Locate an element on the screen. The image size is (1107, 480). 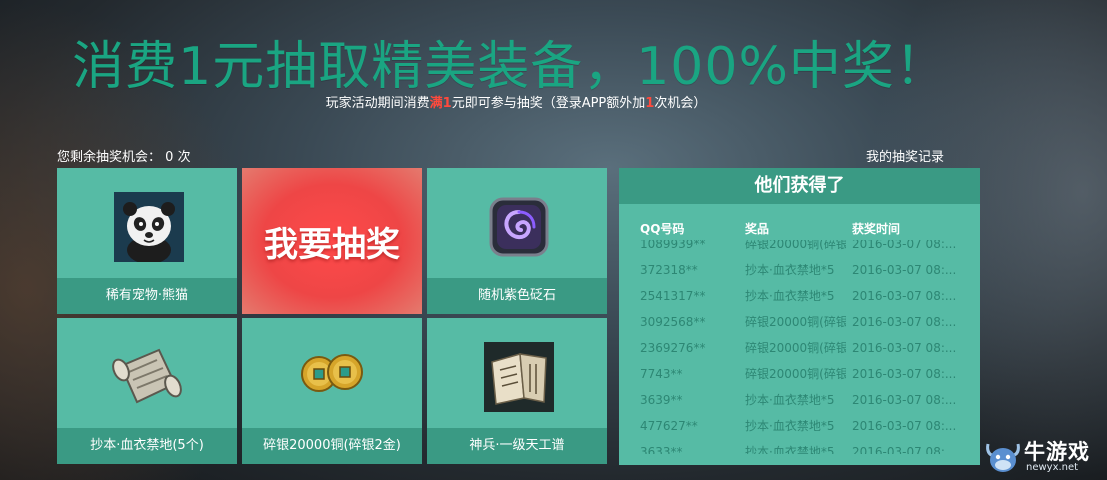
cell-qq: 372318** is located at coordinates (669, 270).